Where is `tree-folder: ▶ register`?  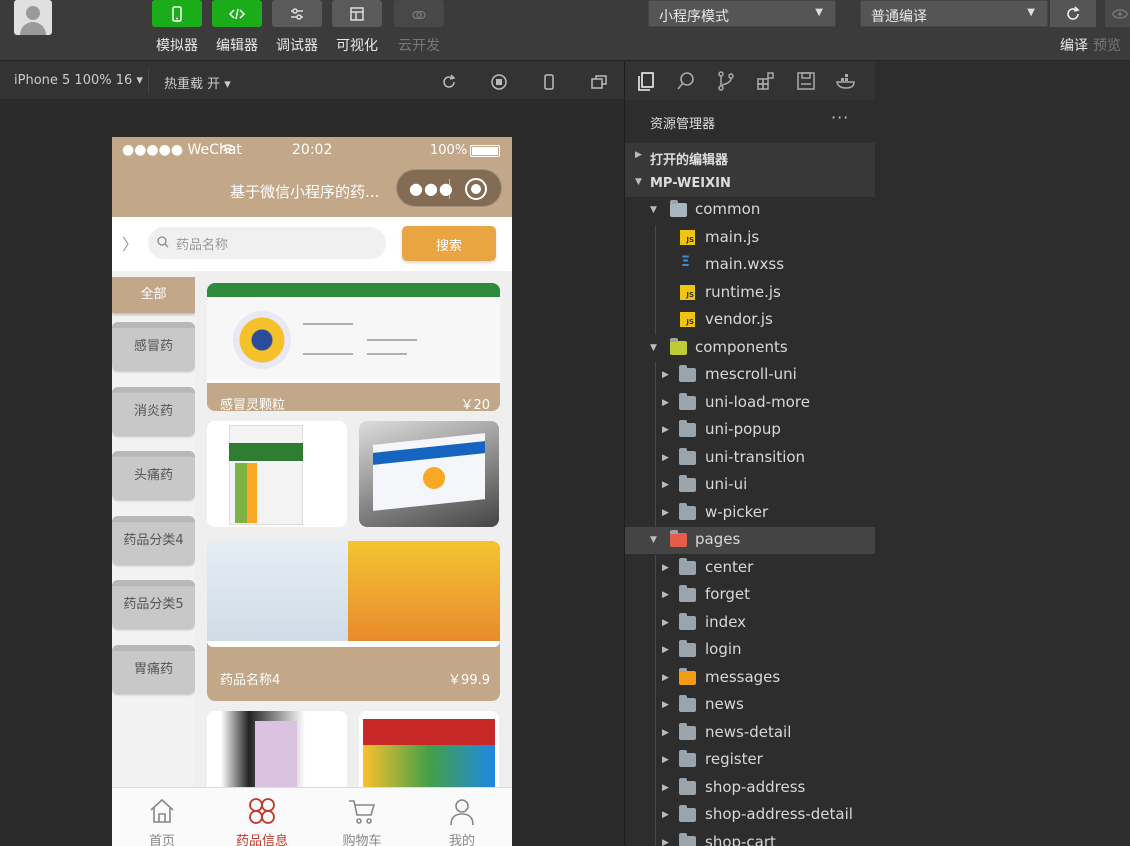
tree-folder: ▶ register is located at coordinates (750, 760).